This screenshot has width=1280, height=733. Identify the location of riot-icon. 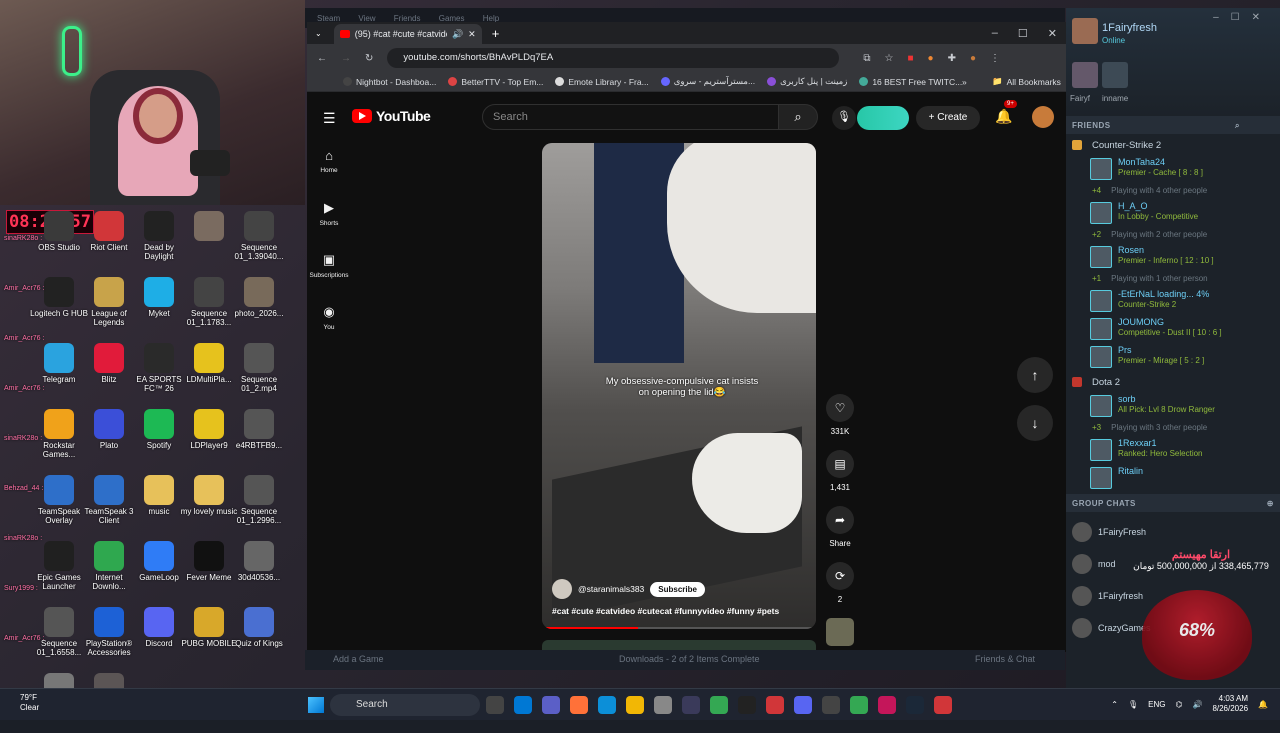
(775, 705).